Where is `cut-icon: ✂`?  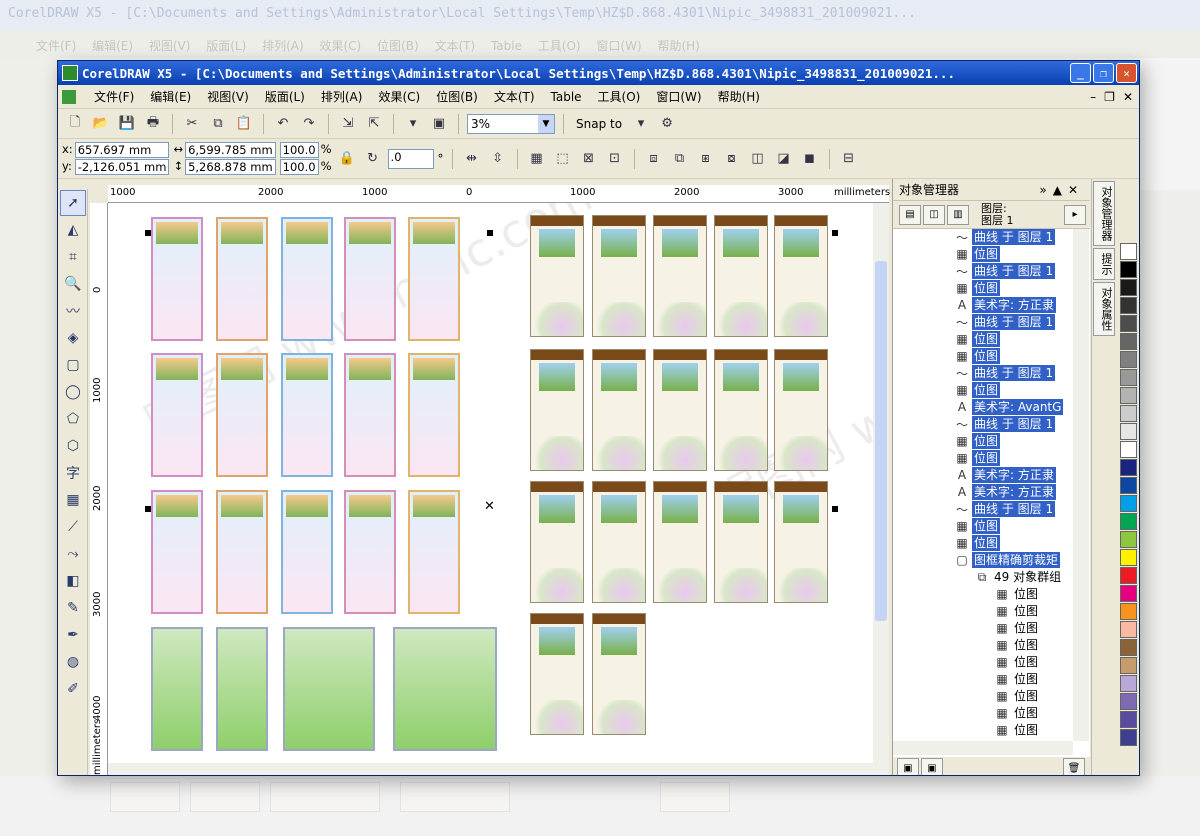 cut-icon: ✂ is located at coordinates (192, 124).